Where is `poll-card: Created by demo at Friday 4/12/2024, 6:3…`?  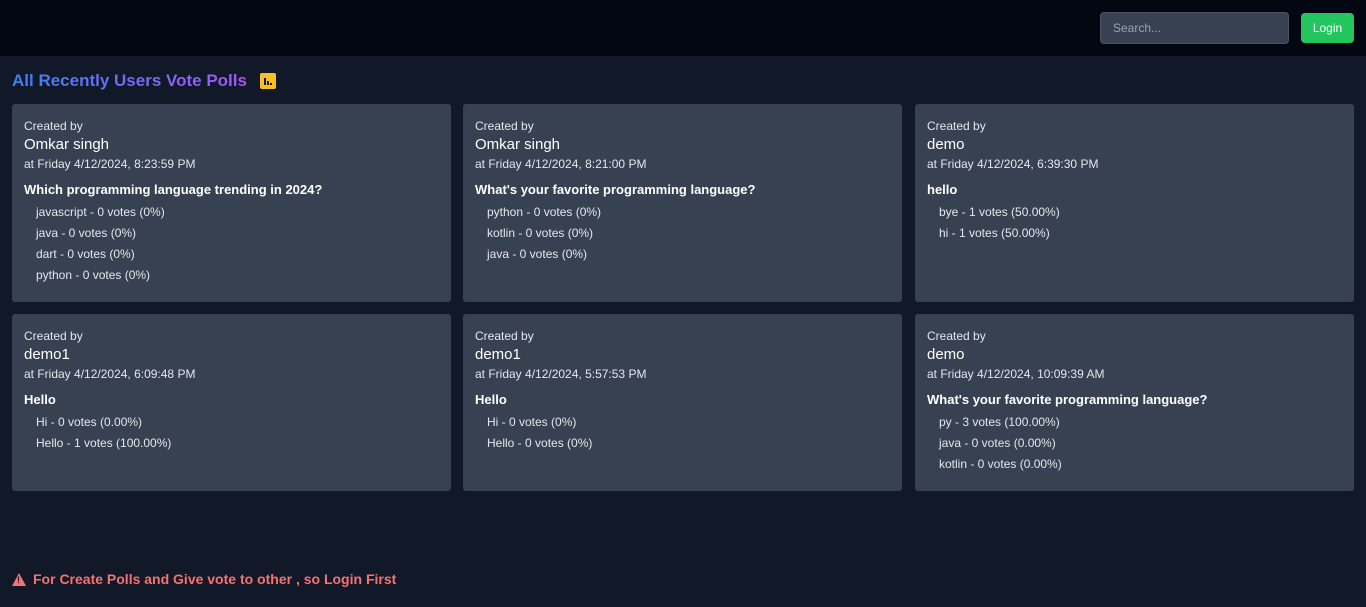 poll-card: Created by demo at Friday 4/12/2024, 6:3… is located at coordinates (1134, 203).